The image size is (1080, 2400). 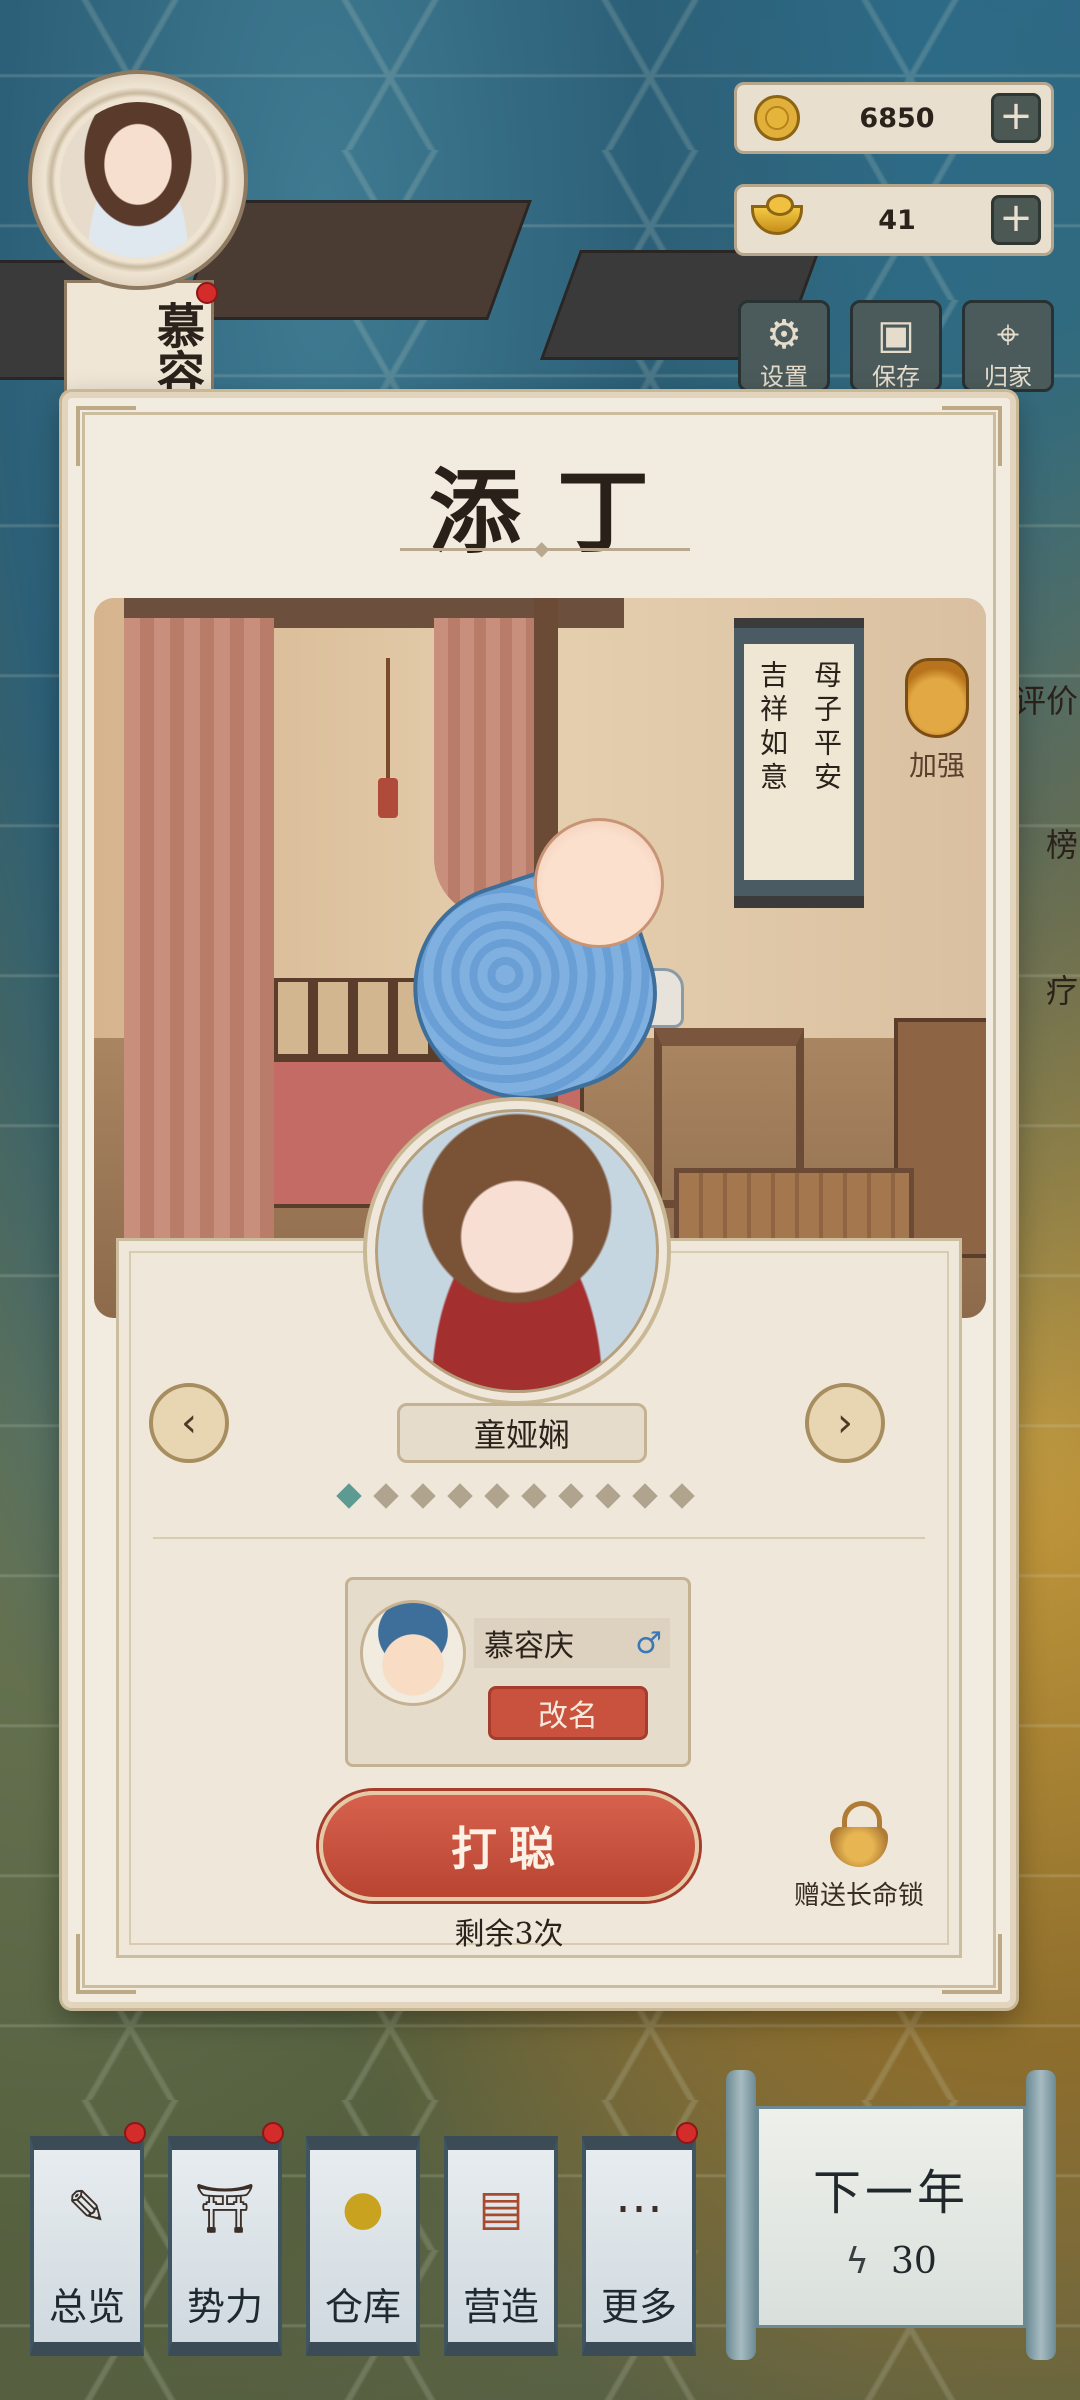 I want to click on ingot-resource-bar: 41 +, so click(x=894, y=220).